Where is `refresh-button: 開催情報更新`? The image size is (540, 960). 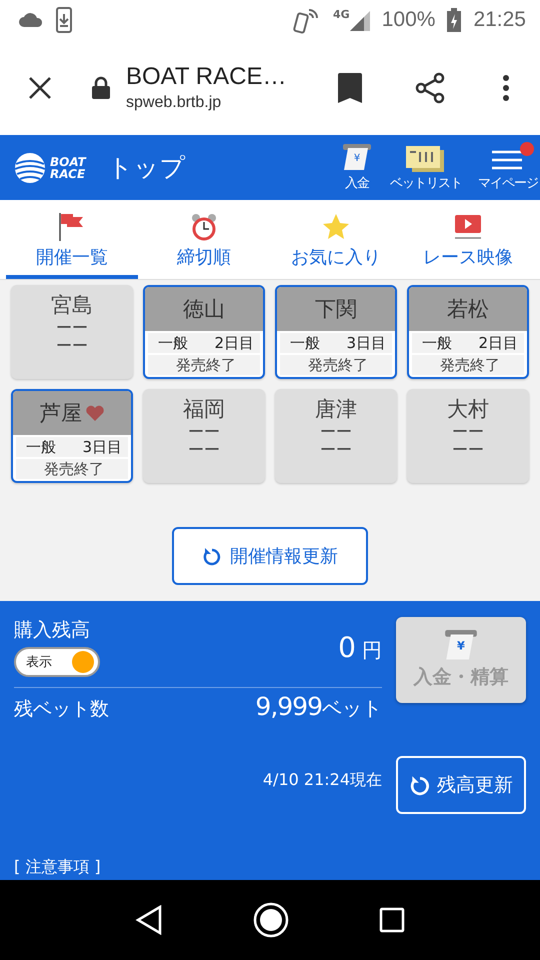
refresh-button: 開催情報更新 is located at coordinates (270, 556).